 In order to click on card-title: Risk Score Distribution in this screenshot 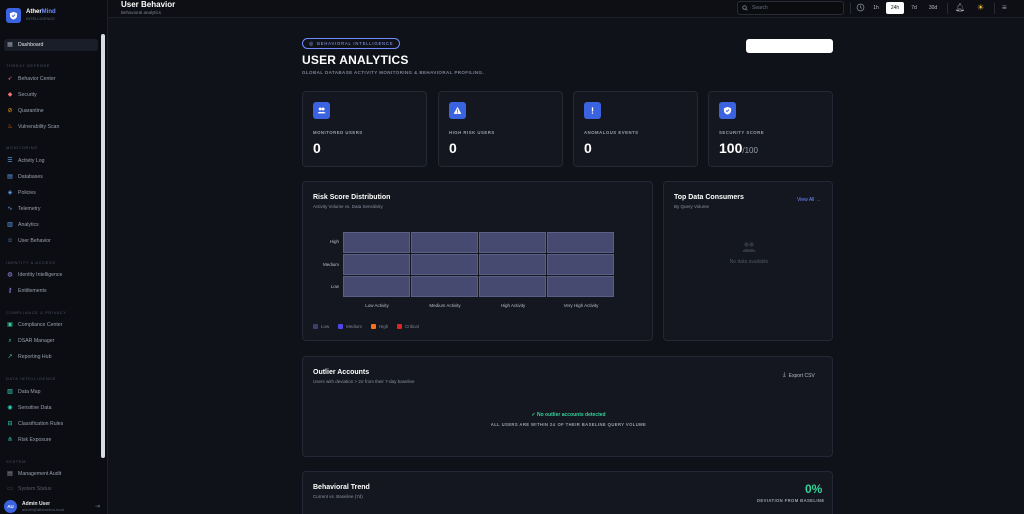, I will do `click(352, 197)`.